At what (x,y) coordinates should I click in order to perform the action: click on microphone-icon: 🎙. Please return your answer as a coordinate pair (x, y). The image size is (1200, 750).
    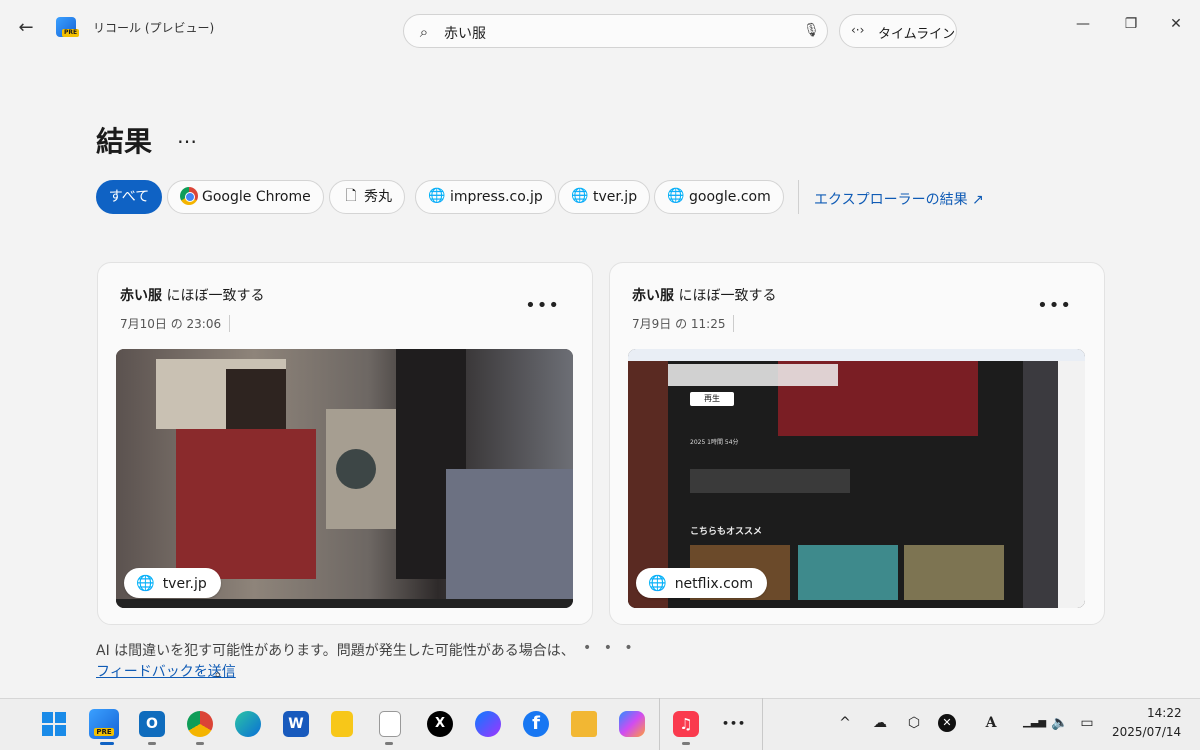
    Looking at the image, I should click on (811, 32).